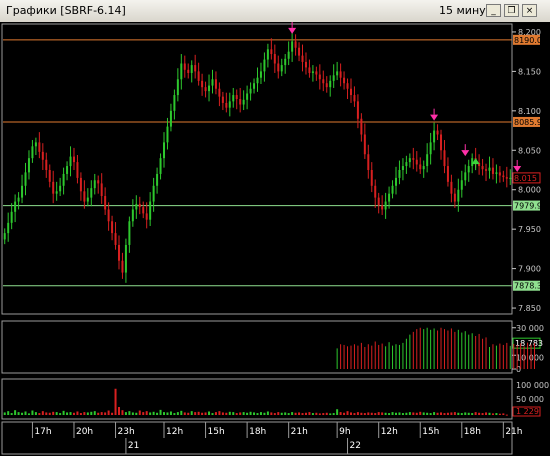 The height and width of the screenshot is (456, 550). What do you see at coordinates (493, 10) in the screenshot?
I see `minimize-button: _` at bounding box center [493, 10].